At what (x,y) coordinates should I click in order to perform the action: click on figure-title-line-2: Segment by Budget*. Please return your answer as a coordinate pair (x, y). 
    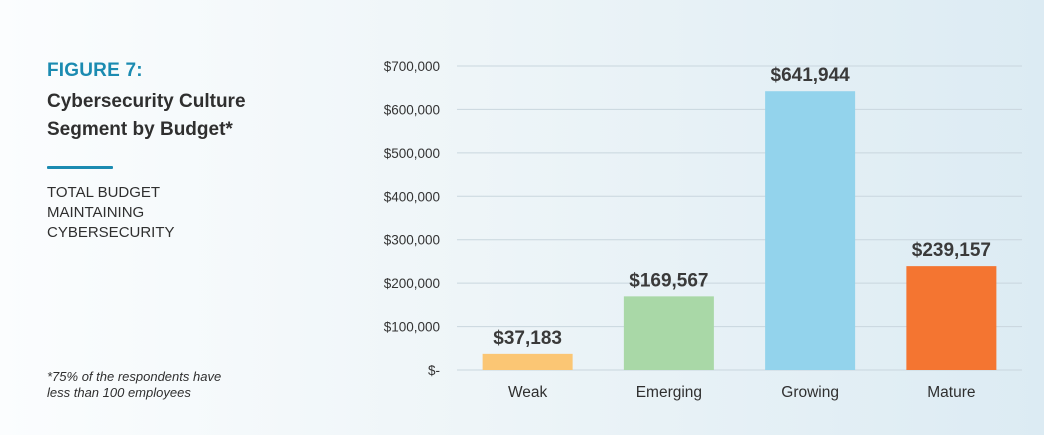
    Looking at the image, I should click on (140, 129).